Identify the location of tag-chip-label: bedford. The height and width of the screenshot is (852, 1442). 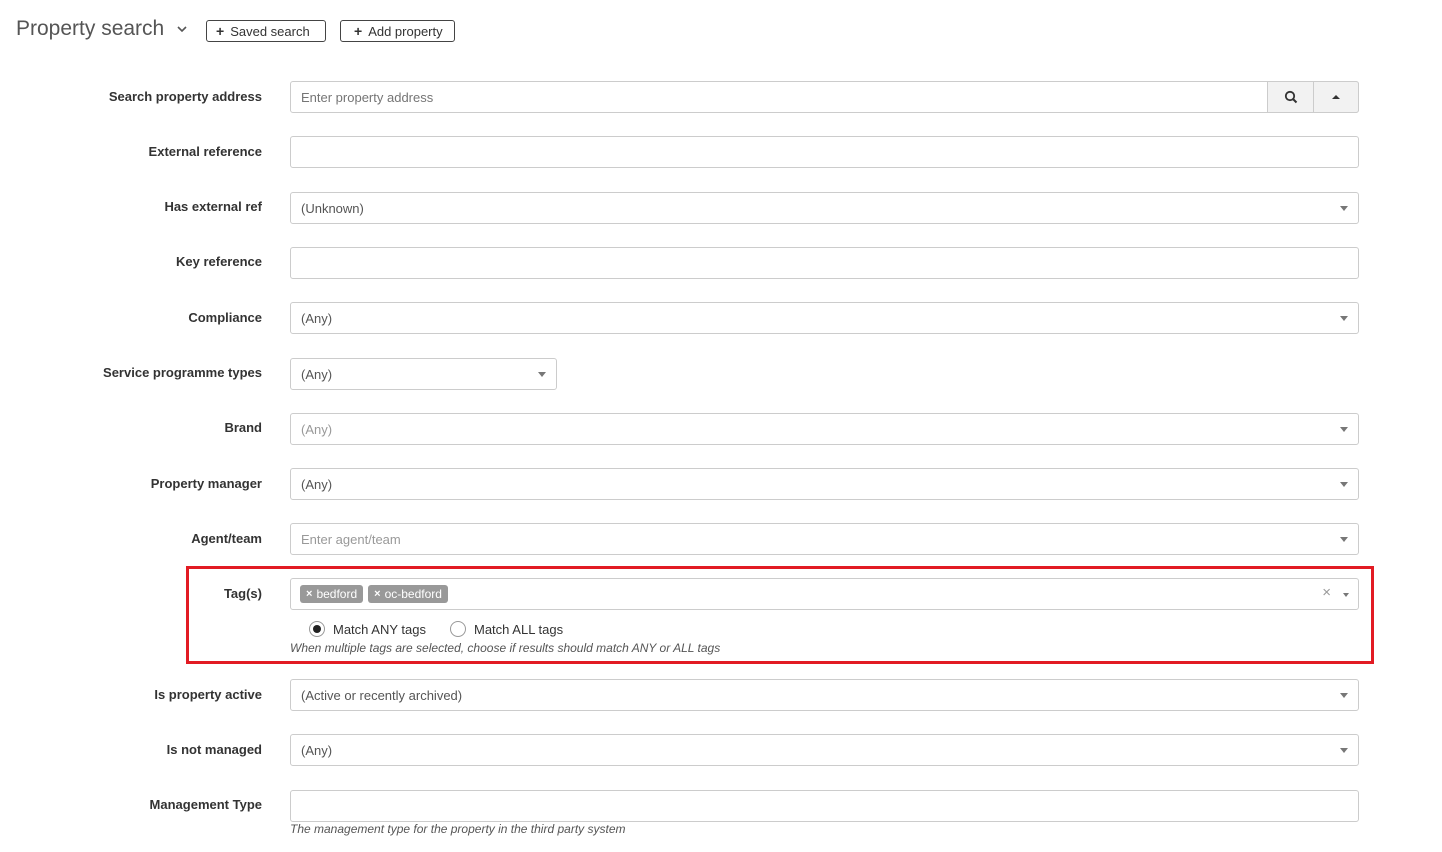
(337, 594).